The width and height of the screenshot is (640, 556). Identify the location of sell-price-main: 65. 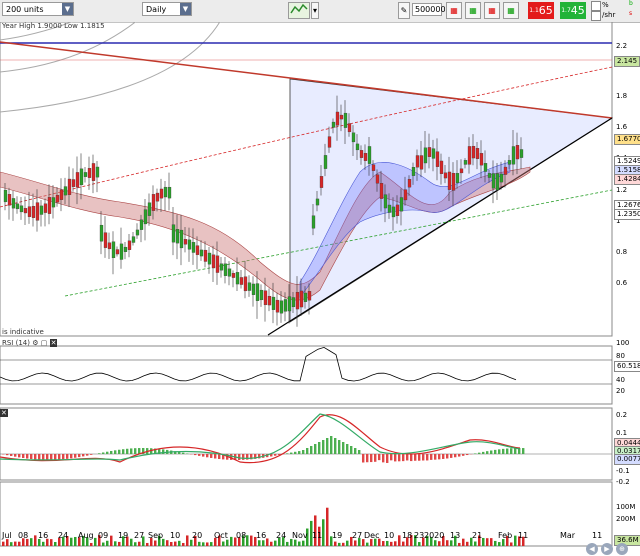
(545, 10).